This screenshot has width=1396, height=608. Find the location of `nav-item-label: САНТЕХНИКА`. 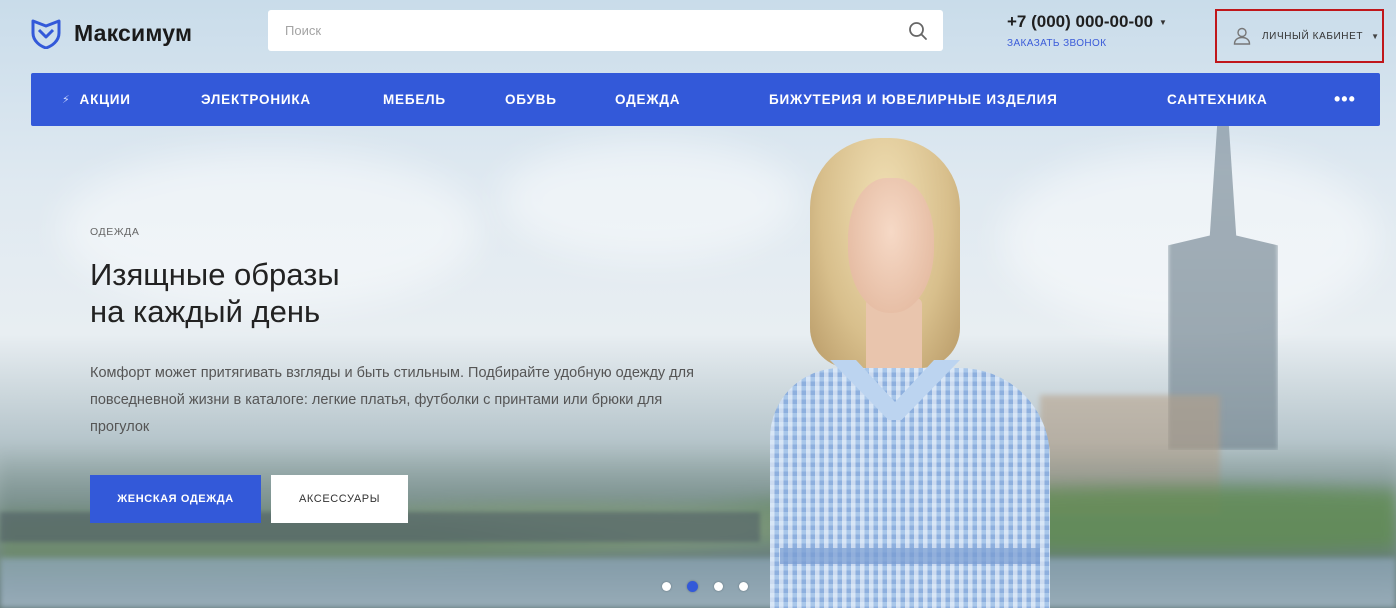

nav-item-label: САНТЕХНИКА is located at coordinates (1217, 99).